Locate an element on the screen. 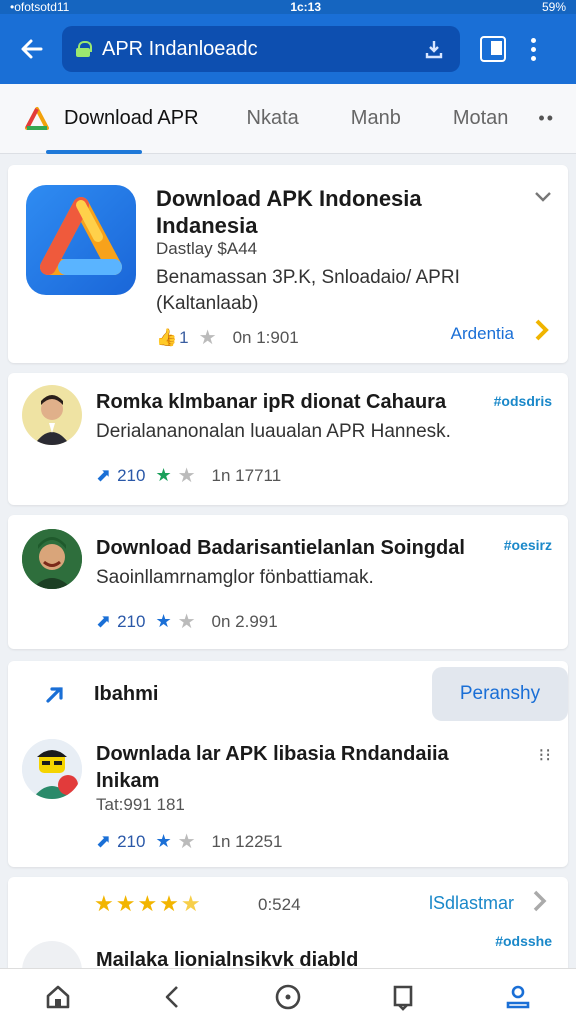 The width and height of the screenshot is (576, 1024). post-tag: #oesirz is located at coordinates (528, 545).